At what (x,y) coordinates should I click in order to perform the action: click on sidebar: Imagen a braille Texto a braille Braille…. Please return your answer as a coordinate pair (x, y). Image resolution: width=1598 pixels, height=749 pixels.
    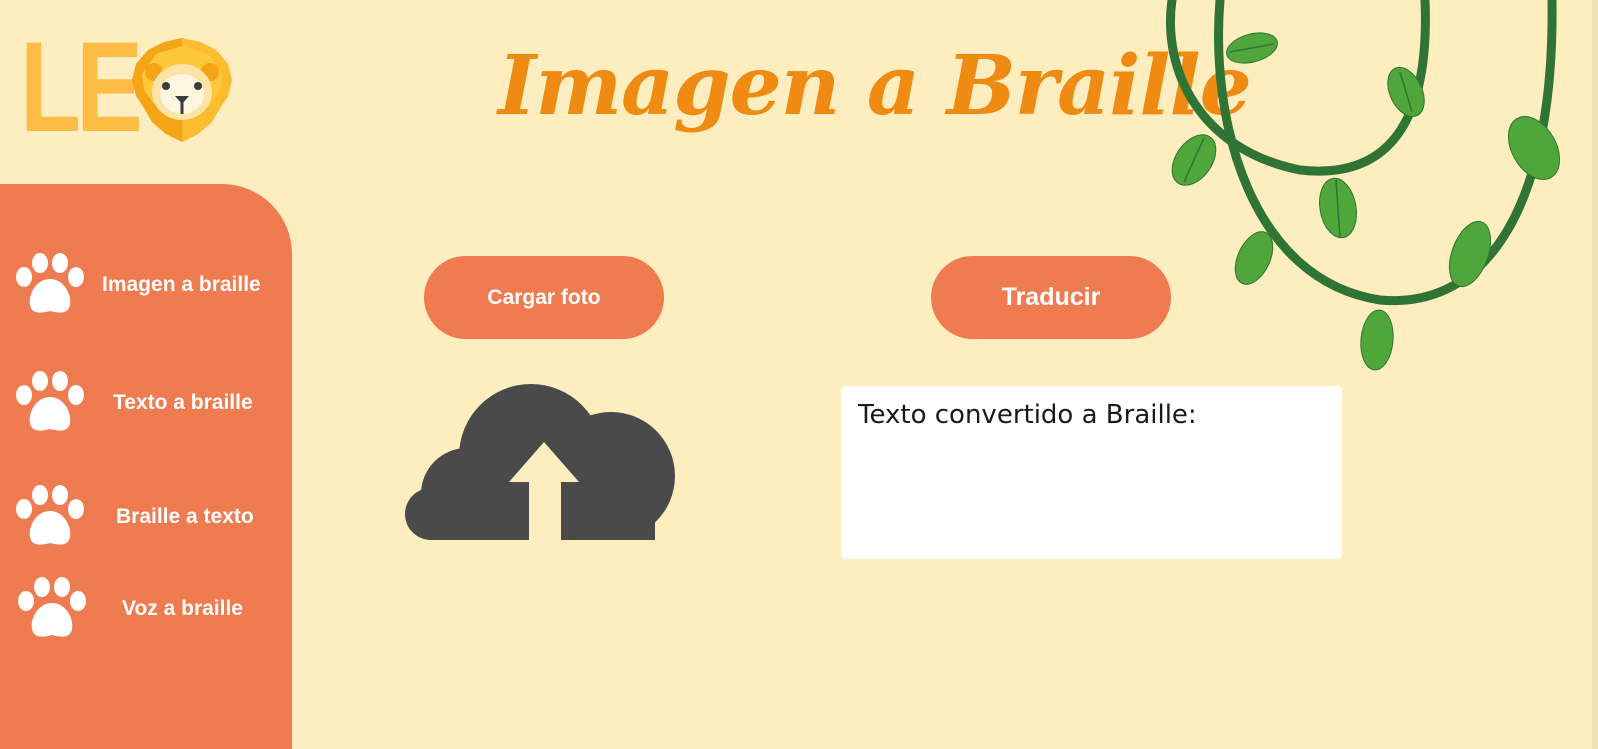
    Looking at the image, I should click on (146, 466).